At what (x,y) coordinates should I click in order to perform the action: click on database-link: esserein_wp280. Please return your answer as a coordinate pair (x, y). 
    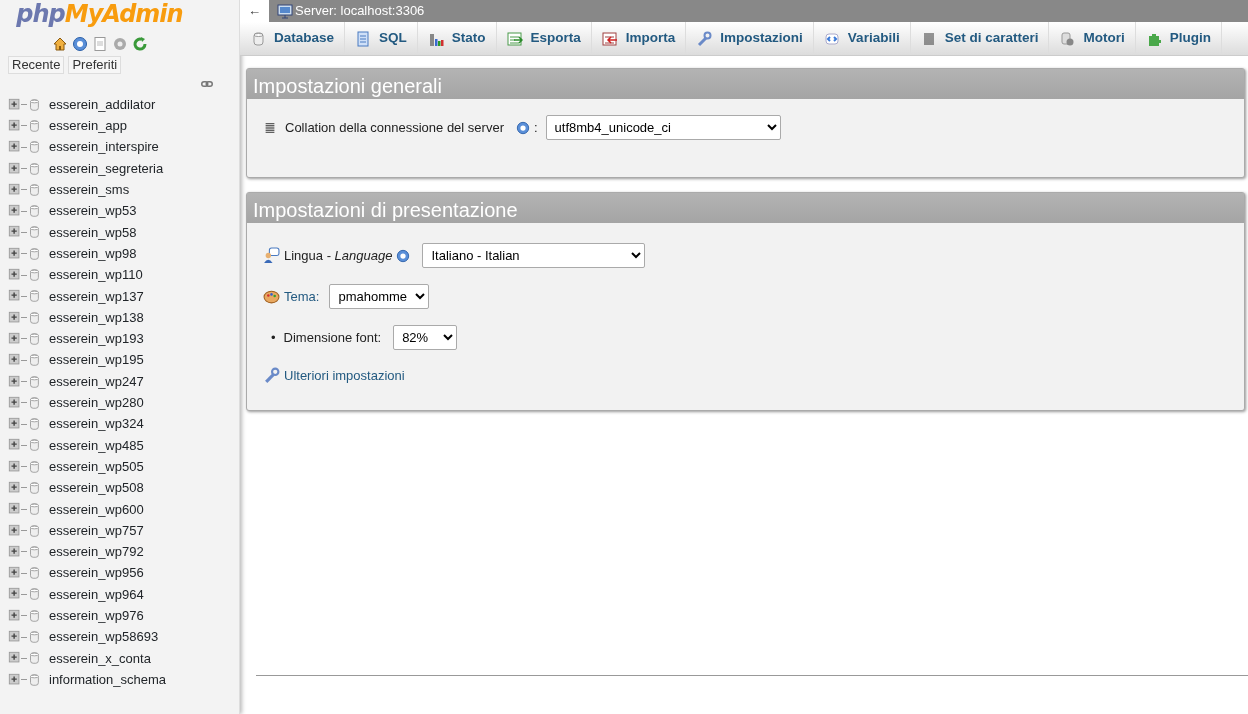
    Looking at the image, I should click on (96, 403).